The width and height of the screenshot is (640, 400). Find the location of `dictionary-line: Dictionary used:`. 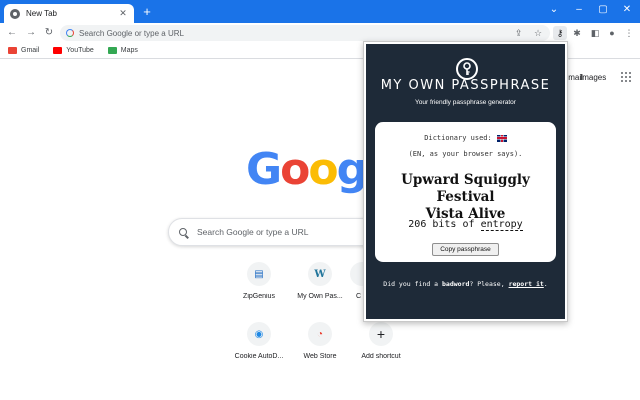

dictionary-line: Dictionary used: is located at coordinates (465, 138).